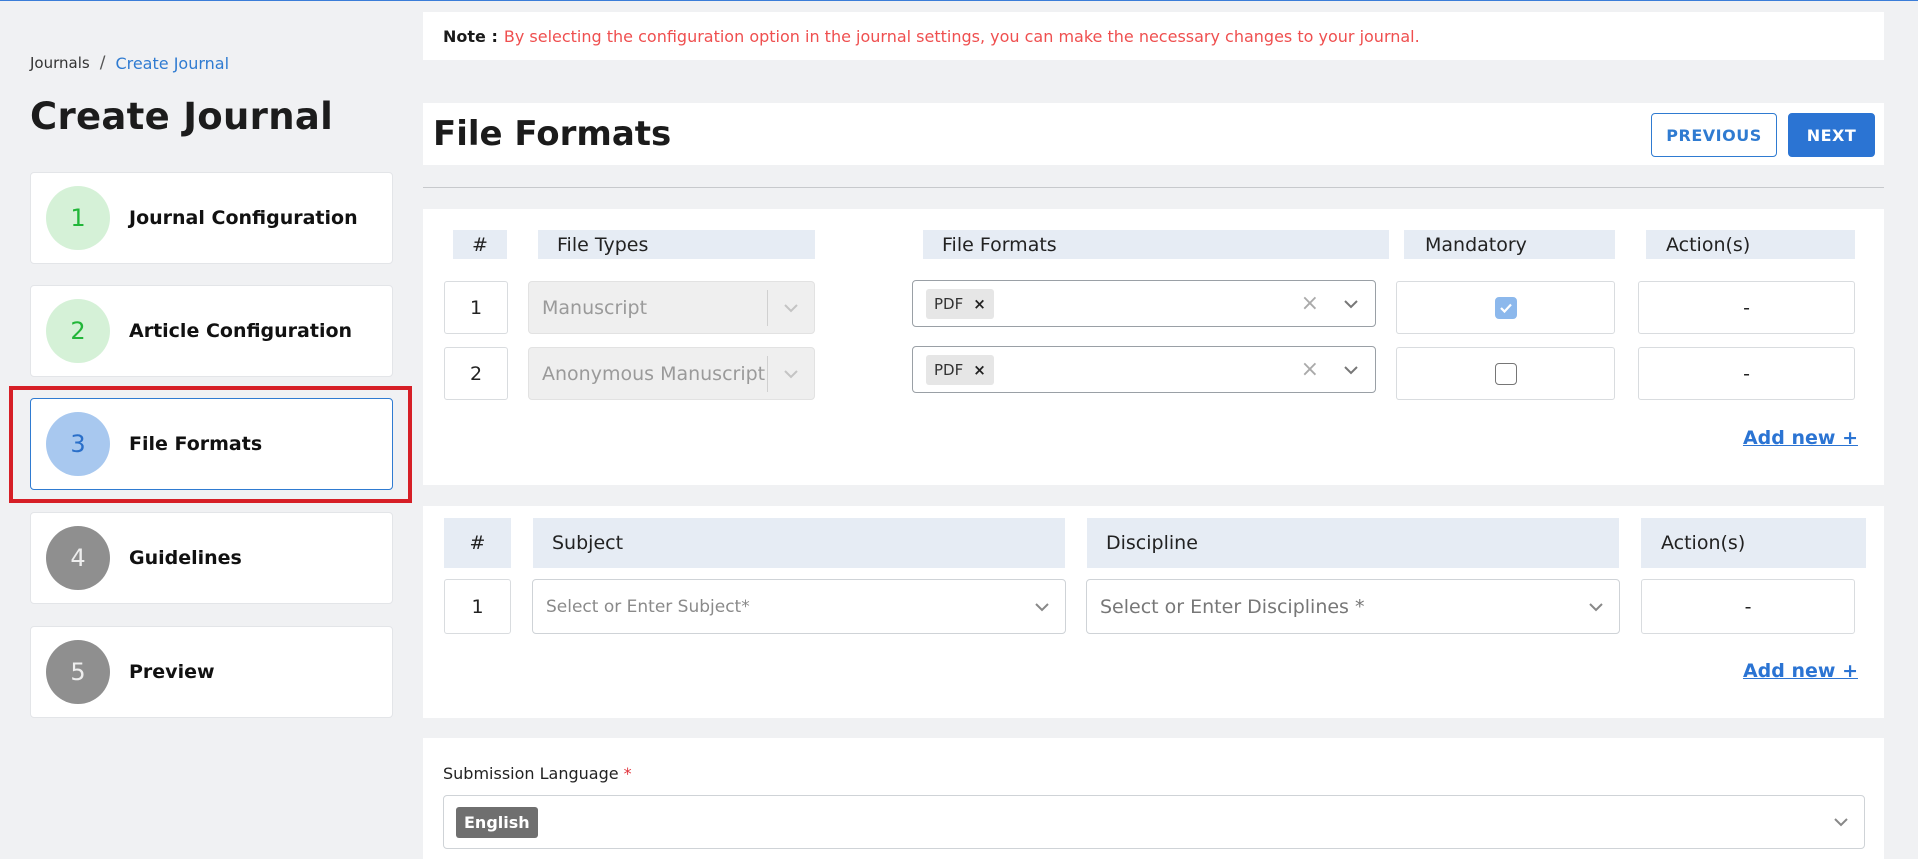  I want to click on add-new-subject-link: Add new +, so click(1800, 671).